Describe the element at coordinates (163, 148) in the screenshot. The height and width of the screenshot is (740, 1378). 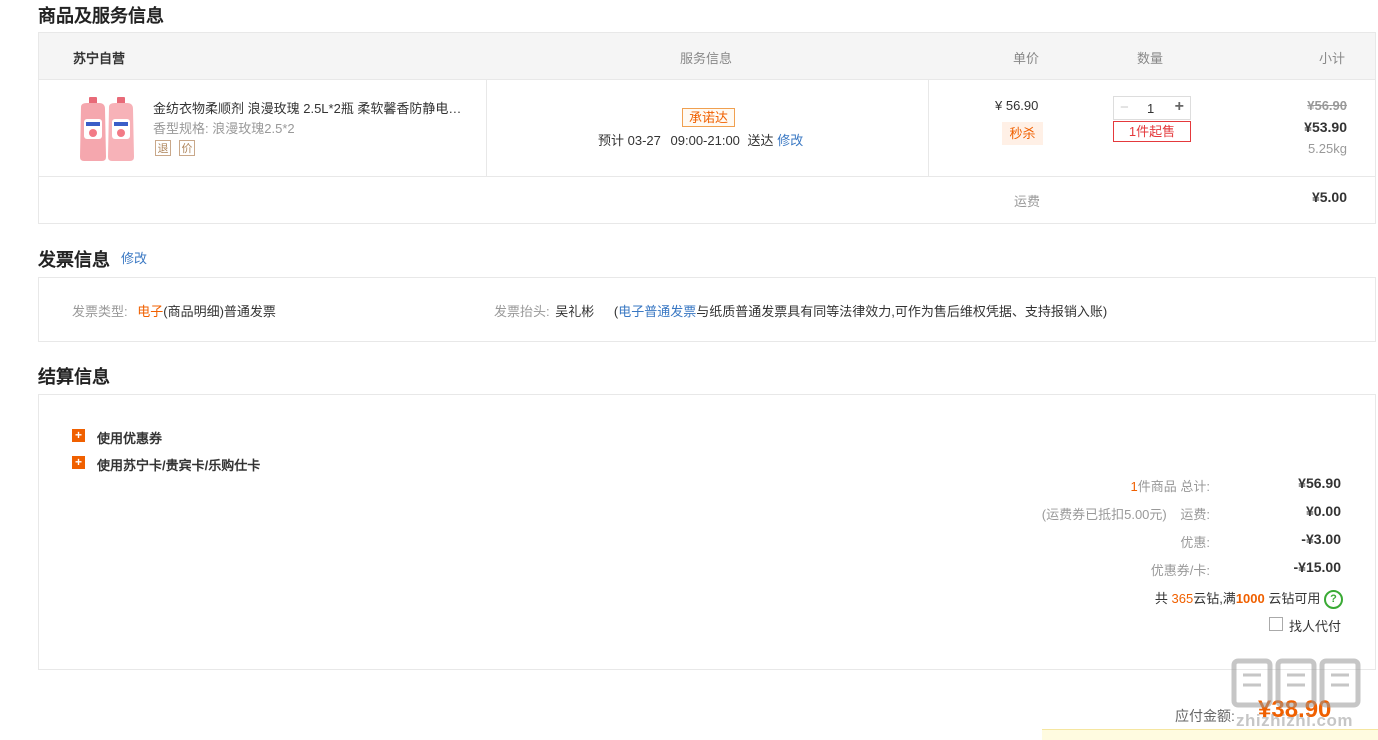
I see `return-service-icon: 退` at that location.